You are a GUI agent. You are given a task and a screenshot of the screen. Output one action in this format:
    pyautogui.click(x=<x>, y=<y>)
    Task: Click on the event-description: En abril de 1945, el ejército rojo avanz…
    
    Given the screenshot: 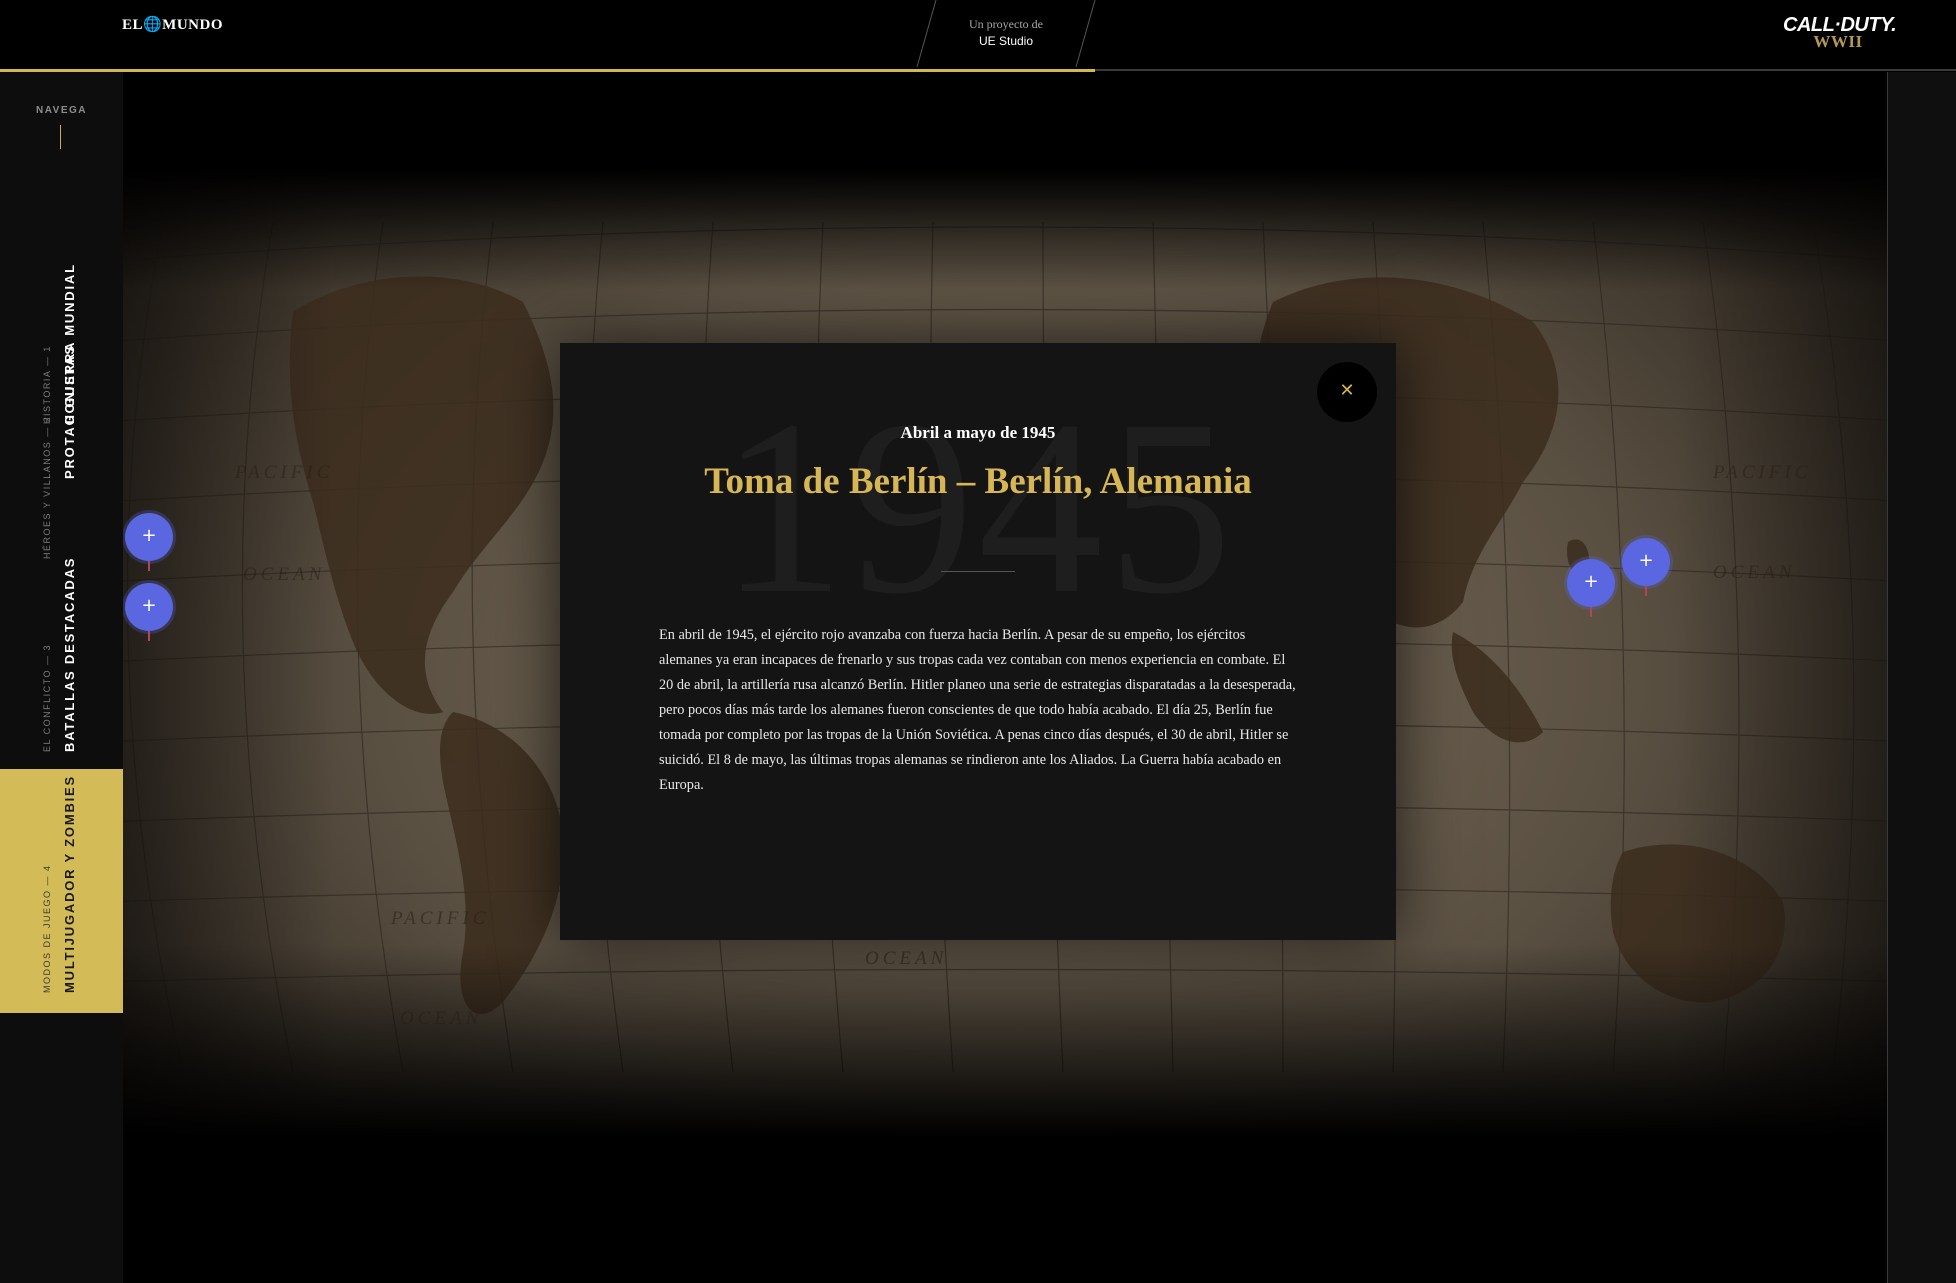 What is the action you would take?
    pyautogui.click(x=977, y=710)
    